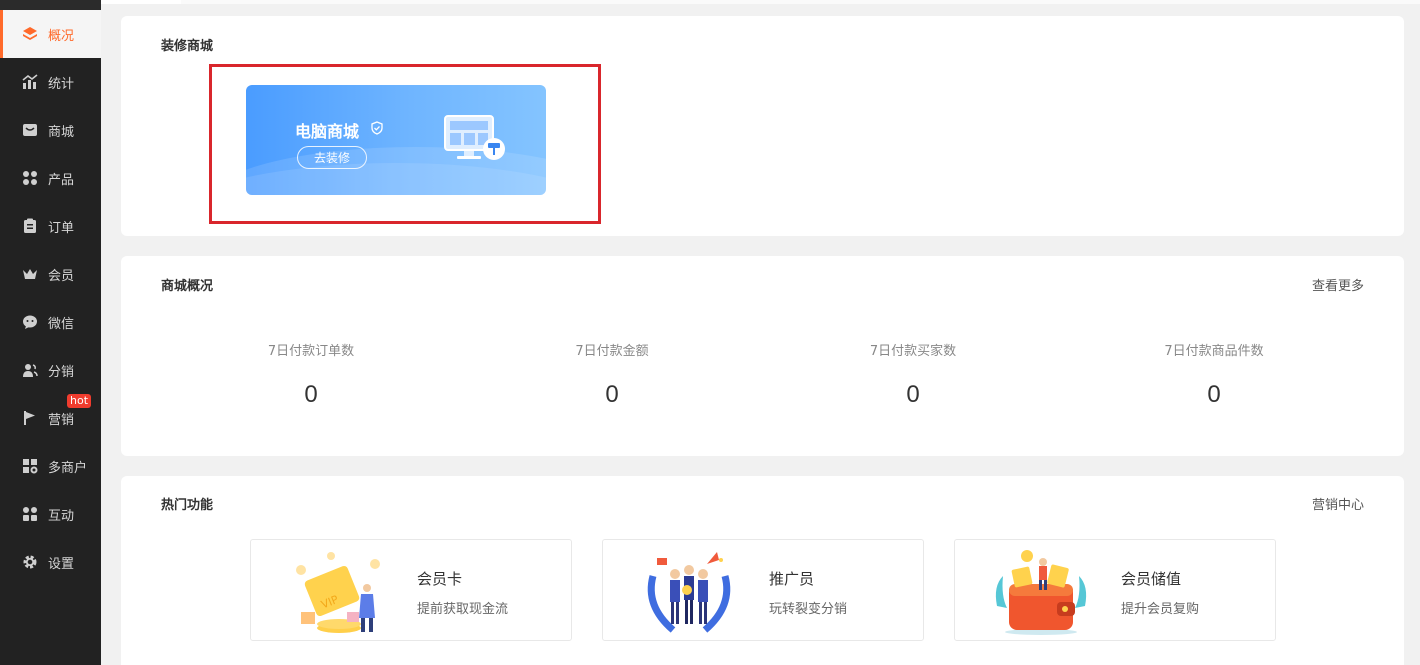  I want to click on sidebar-item-label: 产品, so click(61, 180).